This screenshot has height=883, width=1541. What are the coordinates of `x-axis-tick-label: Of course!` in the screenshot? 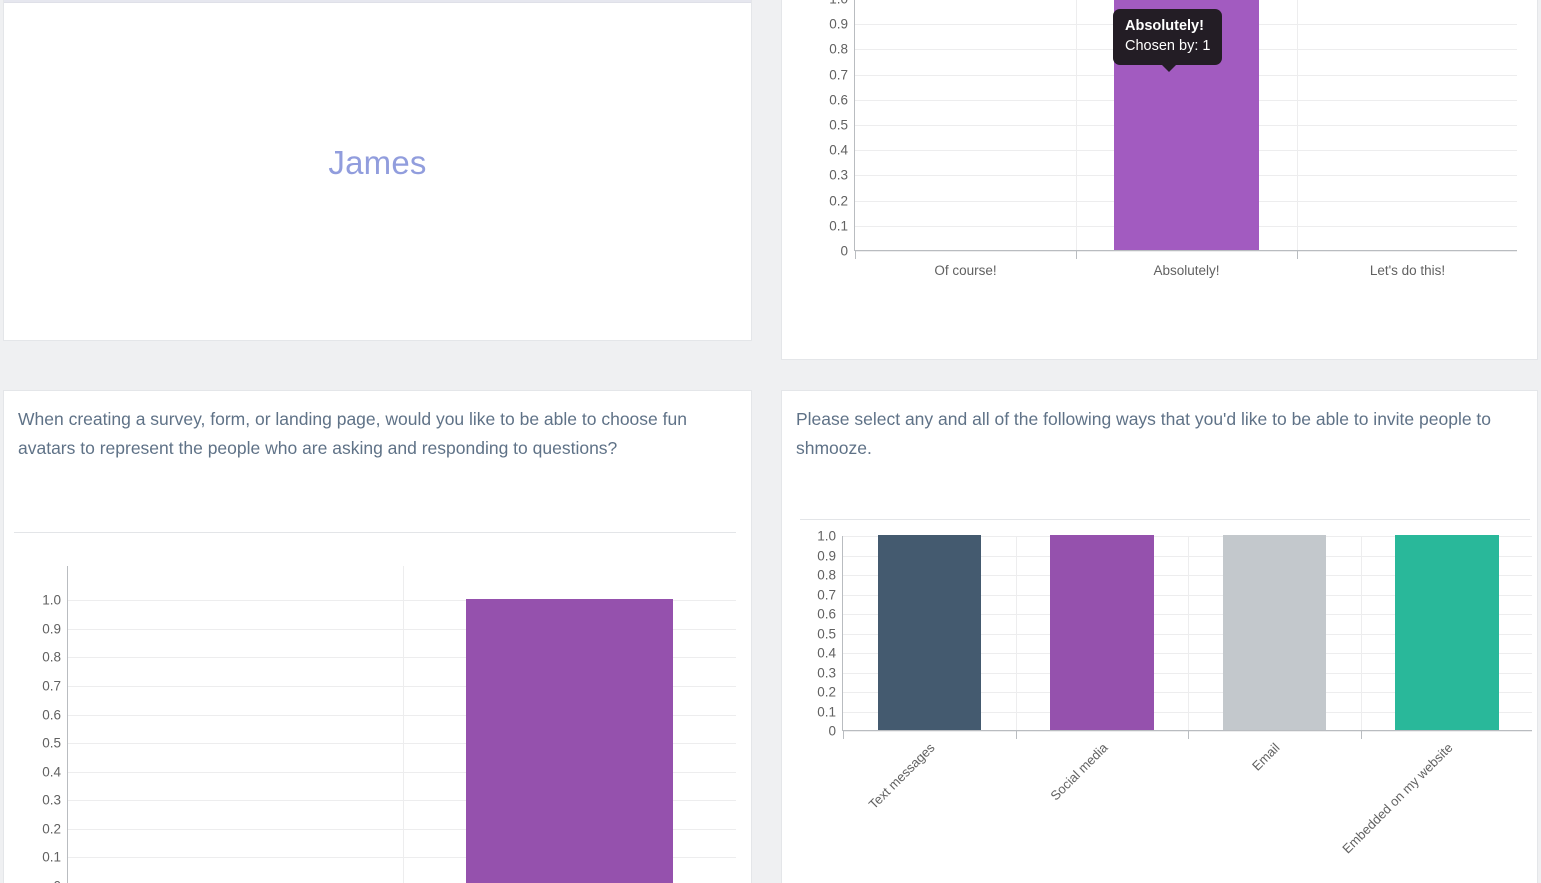 It's located at (965, 270).